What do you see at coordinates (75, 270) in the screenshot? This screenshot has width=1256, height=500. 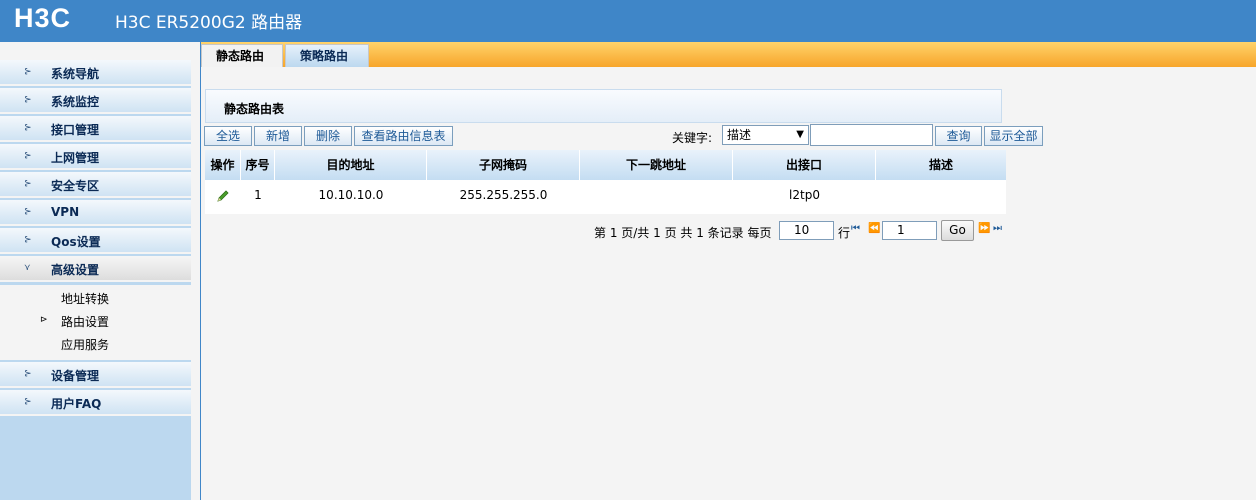 I see `sidebar-item-label: 高级设置` at bounding box center [75, 270].